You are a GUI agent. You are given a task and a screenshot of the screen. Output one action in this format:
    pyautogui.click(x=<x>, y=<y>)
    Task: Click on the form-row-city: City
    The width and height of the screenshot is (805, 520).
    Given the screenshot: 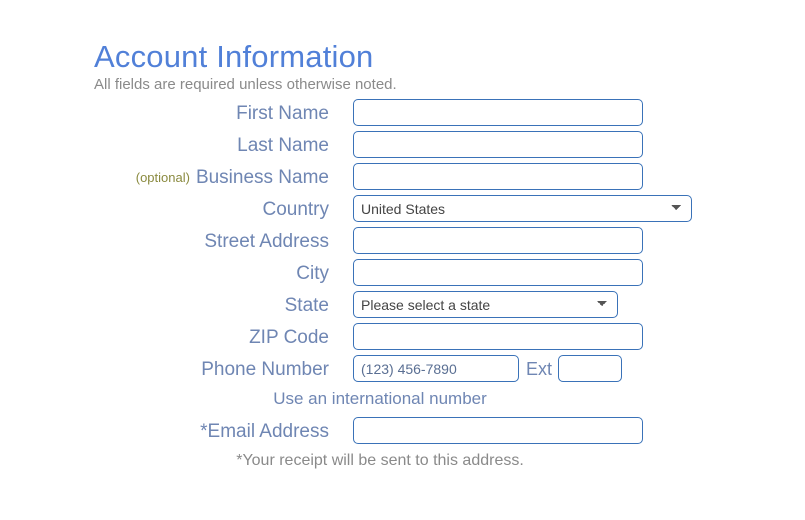 What is the action you would take?
    pyautogui.click(x=402, y=275)
    